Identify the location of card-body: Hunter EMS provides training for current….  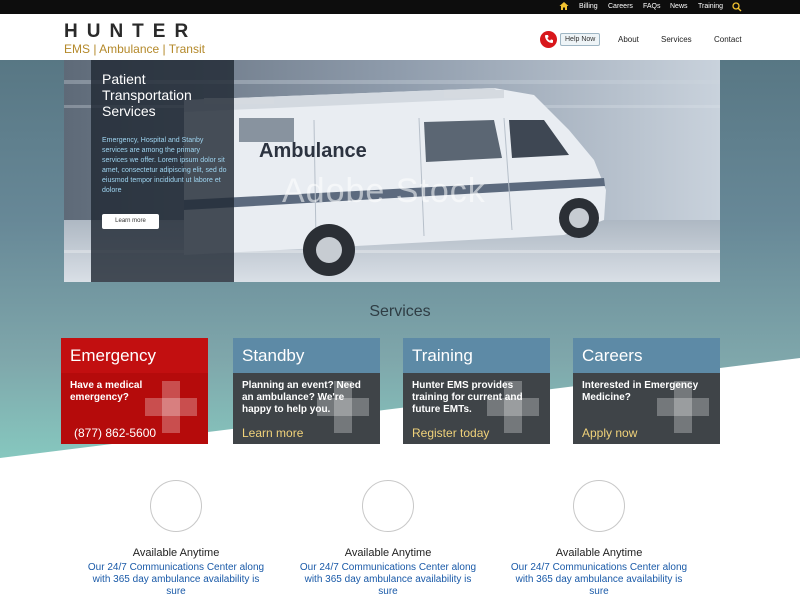
(476, 408).